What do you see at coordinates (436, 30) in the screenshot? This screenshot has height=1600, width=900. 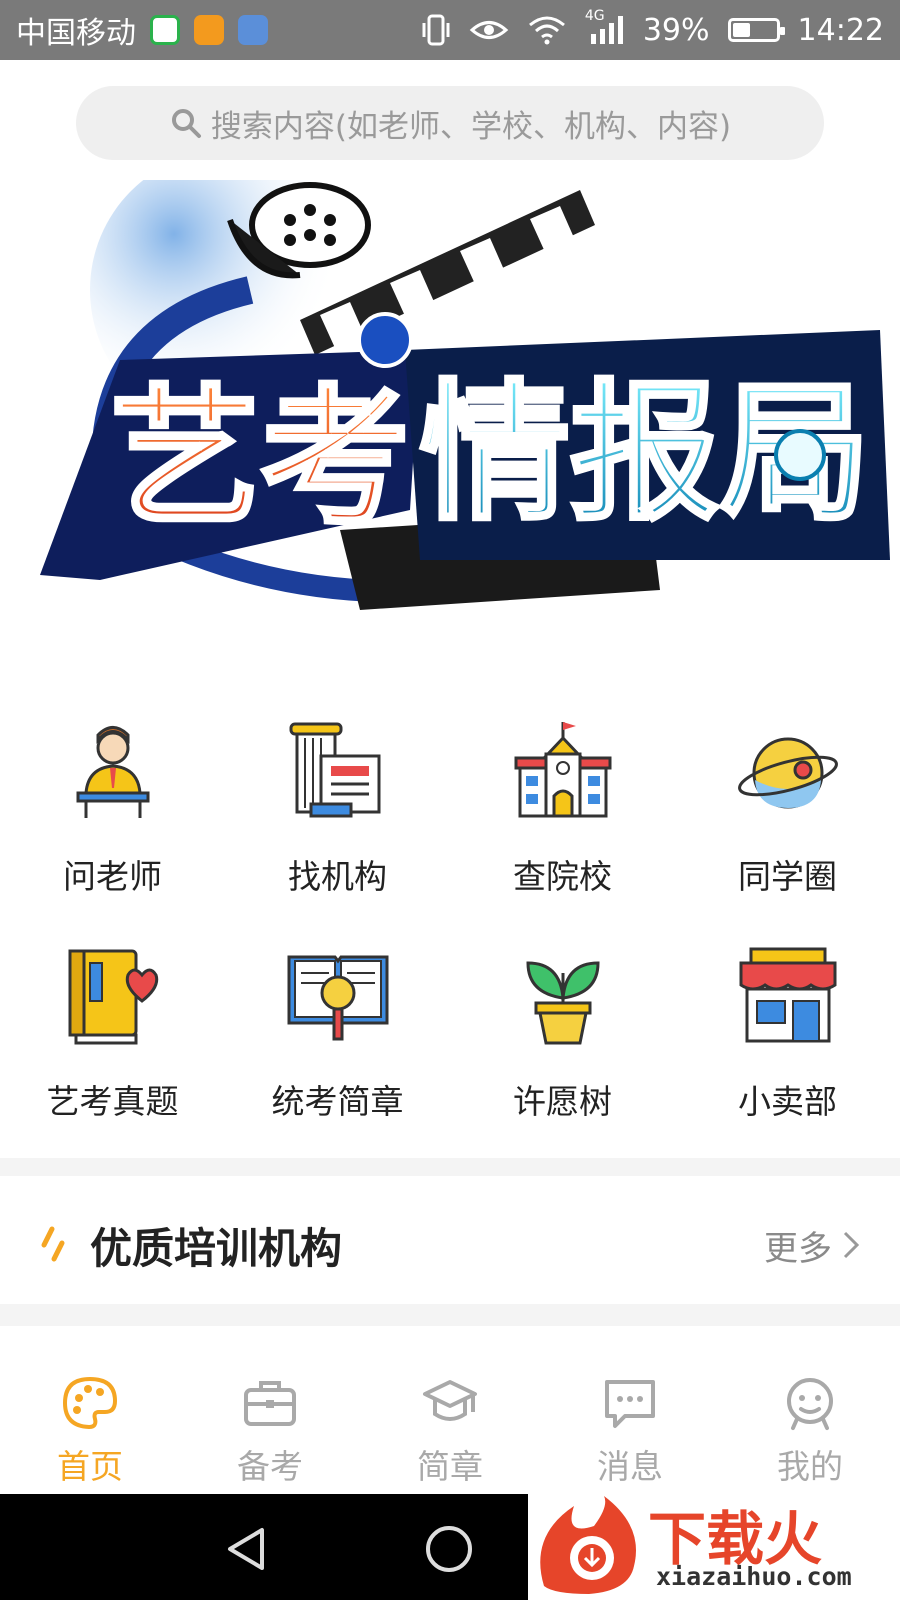 I see `vibrate-icon` at bounding box center [436, 30].